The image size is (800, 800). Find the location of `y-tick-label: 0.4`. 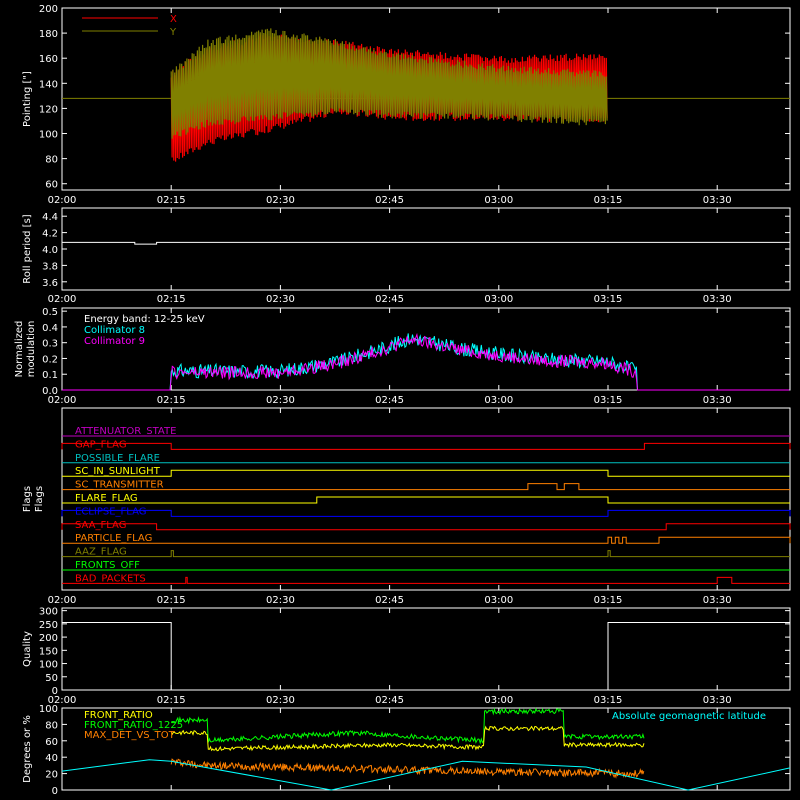

y-tick-label: 0.4 is located at coordinates (50, 328).